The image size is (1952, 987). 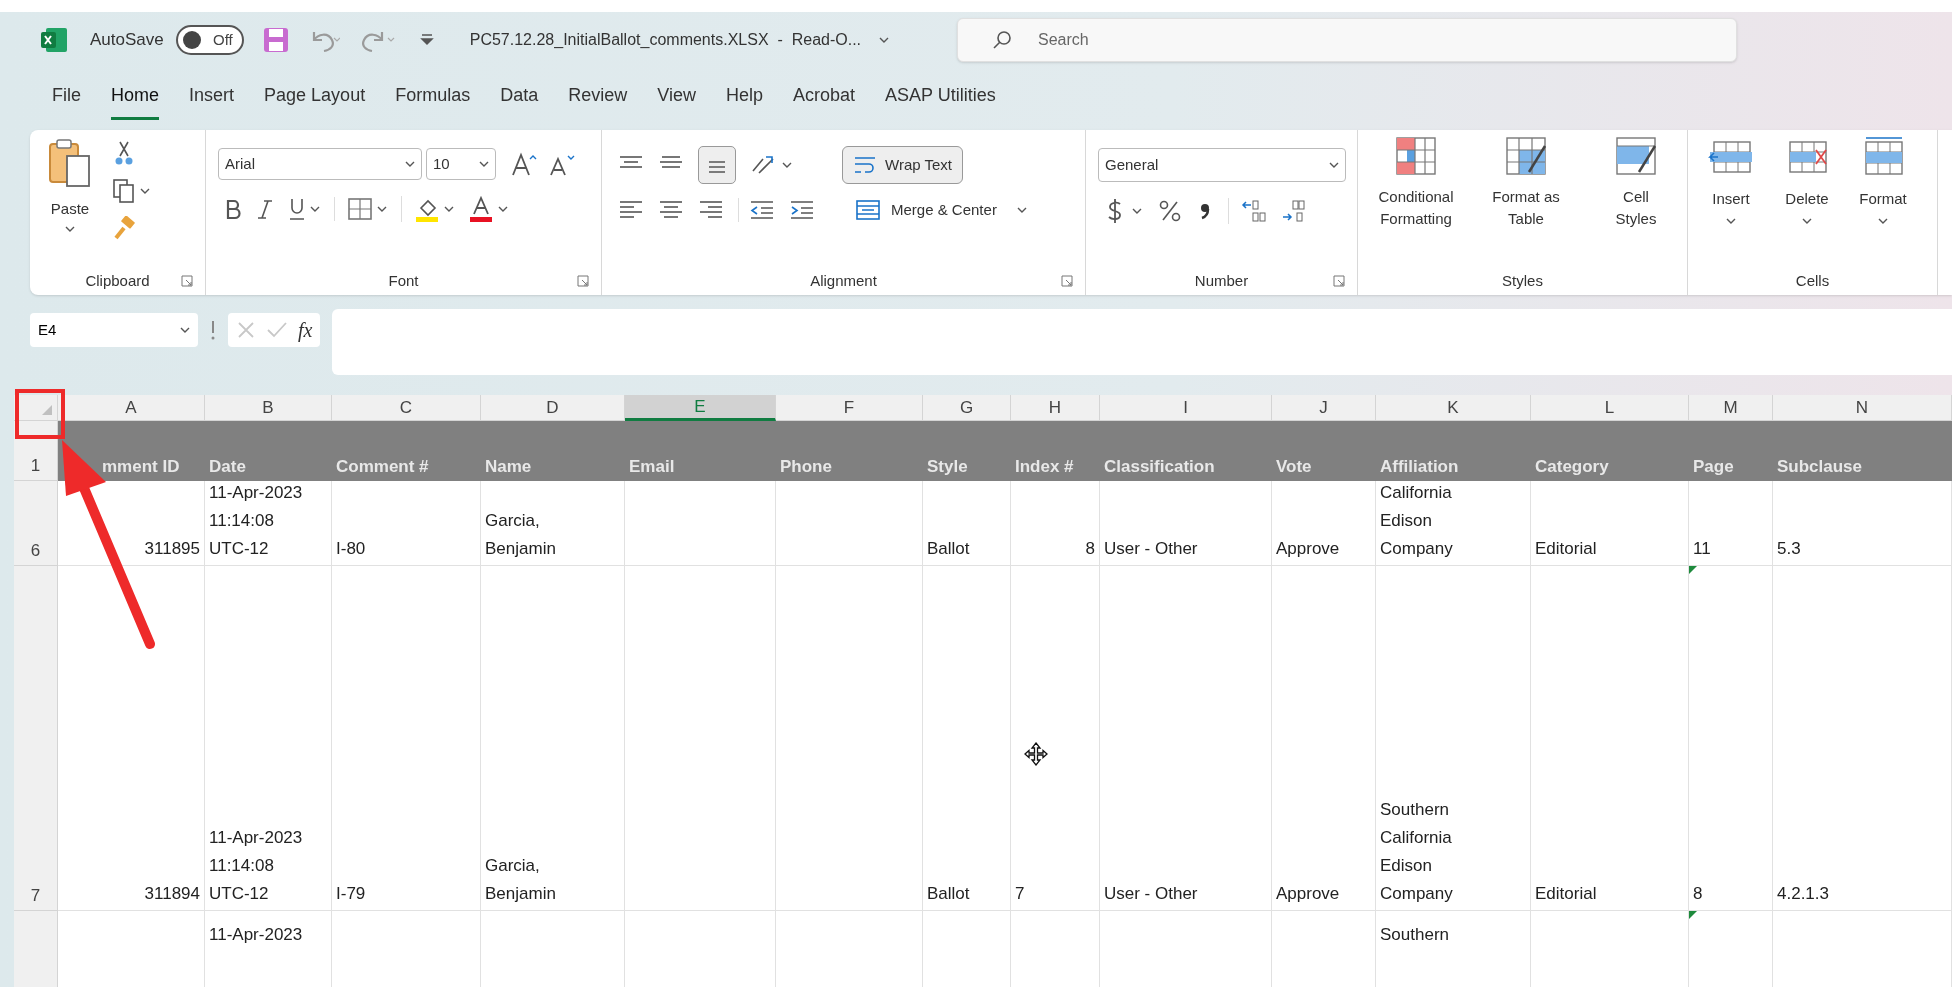 I want to click on copy-icon, so click(x=124, y=191).